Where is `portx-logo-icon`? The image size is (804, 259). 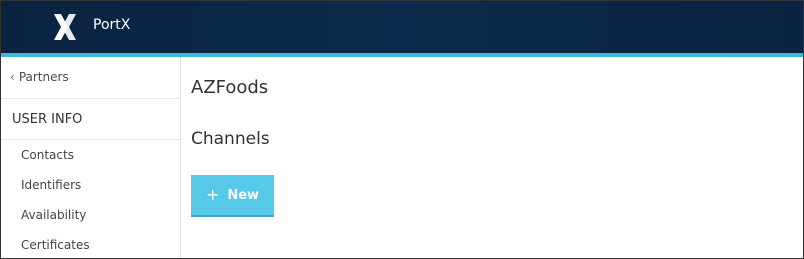
portx-logo-icon is located at coordinates (65, 27).